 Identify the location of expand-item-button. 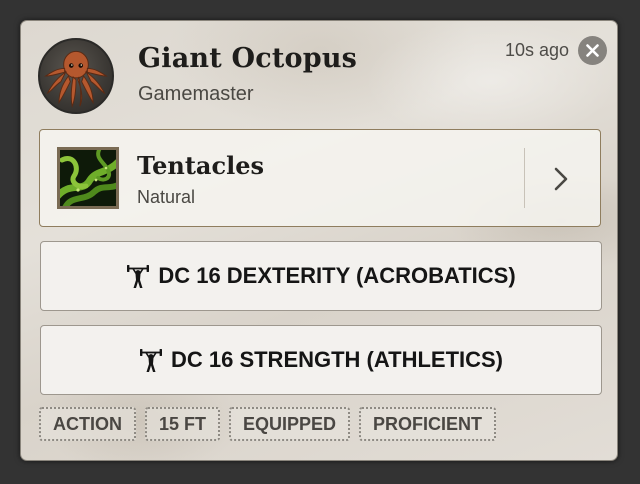
(561, 179).